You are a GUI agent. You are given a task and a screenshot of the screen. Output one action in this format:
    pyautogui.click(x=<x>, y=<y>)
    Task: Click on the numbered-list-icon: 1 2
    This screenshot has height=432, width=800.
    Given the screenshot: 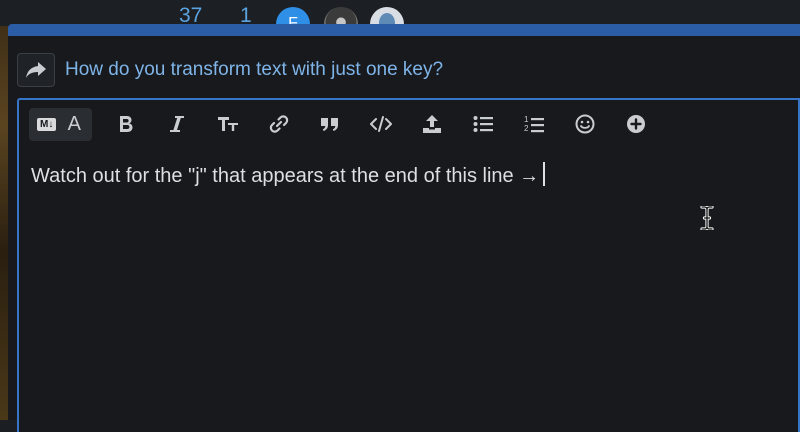 What is the action you would take?
    pyautogui.click(x=534, y=124)
    